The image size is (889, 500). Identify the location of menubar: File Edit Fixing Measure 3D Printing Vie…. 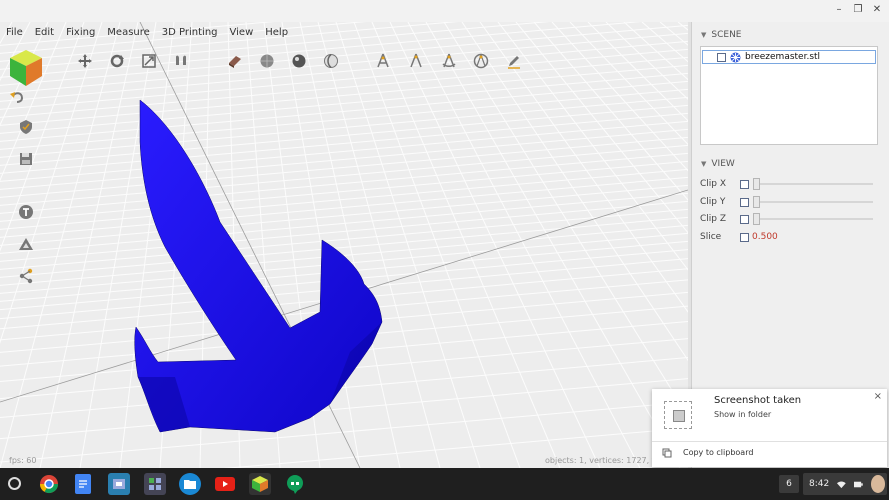
(147, 33).